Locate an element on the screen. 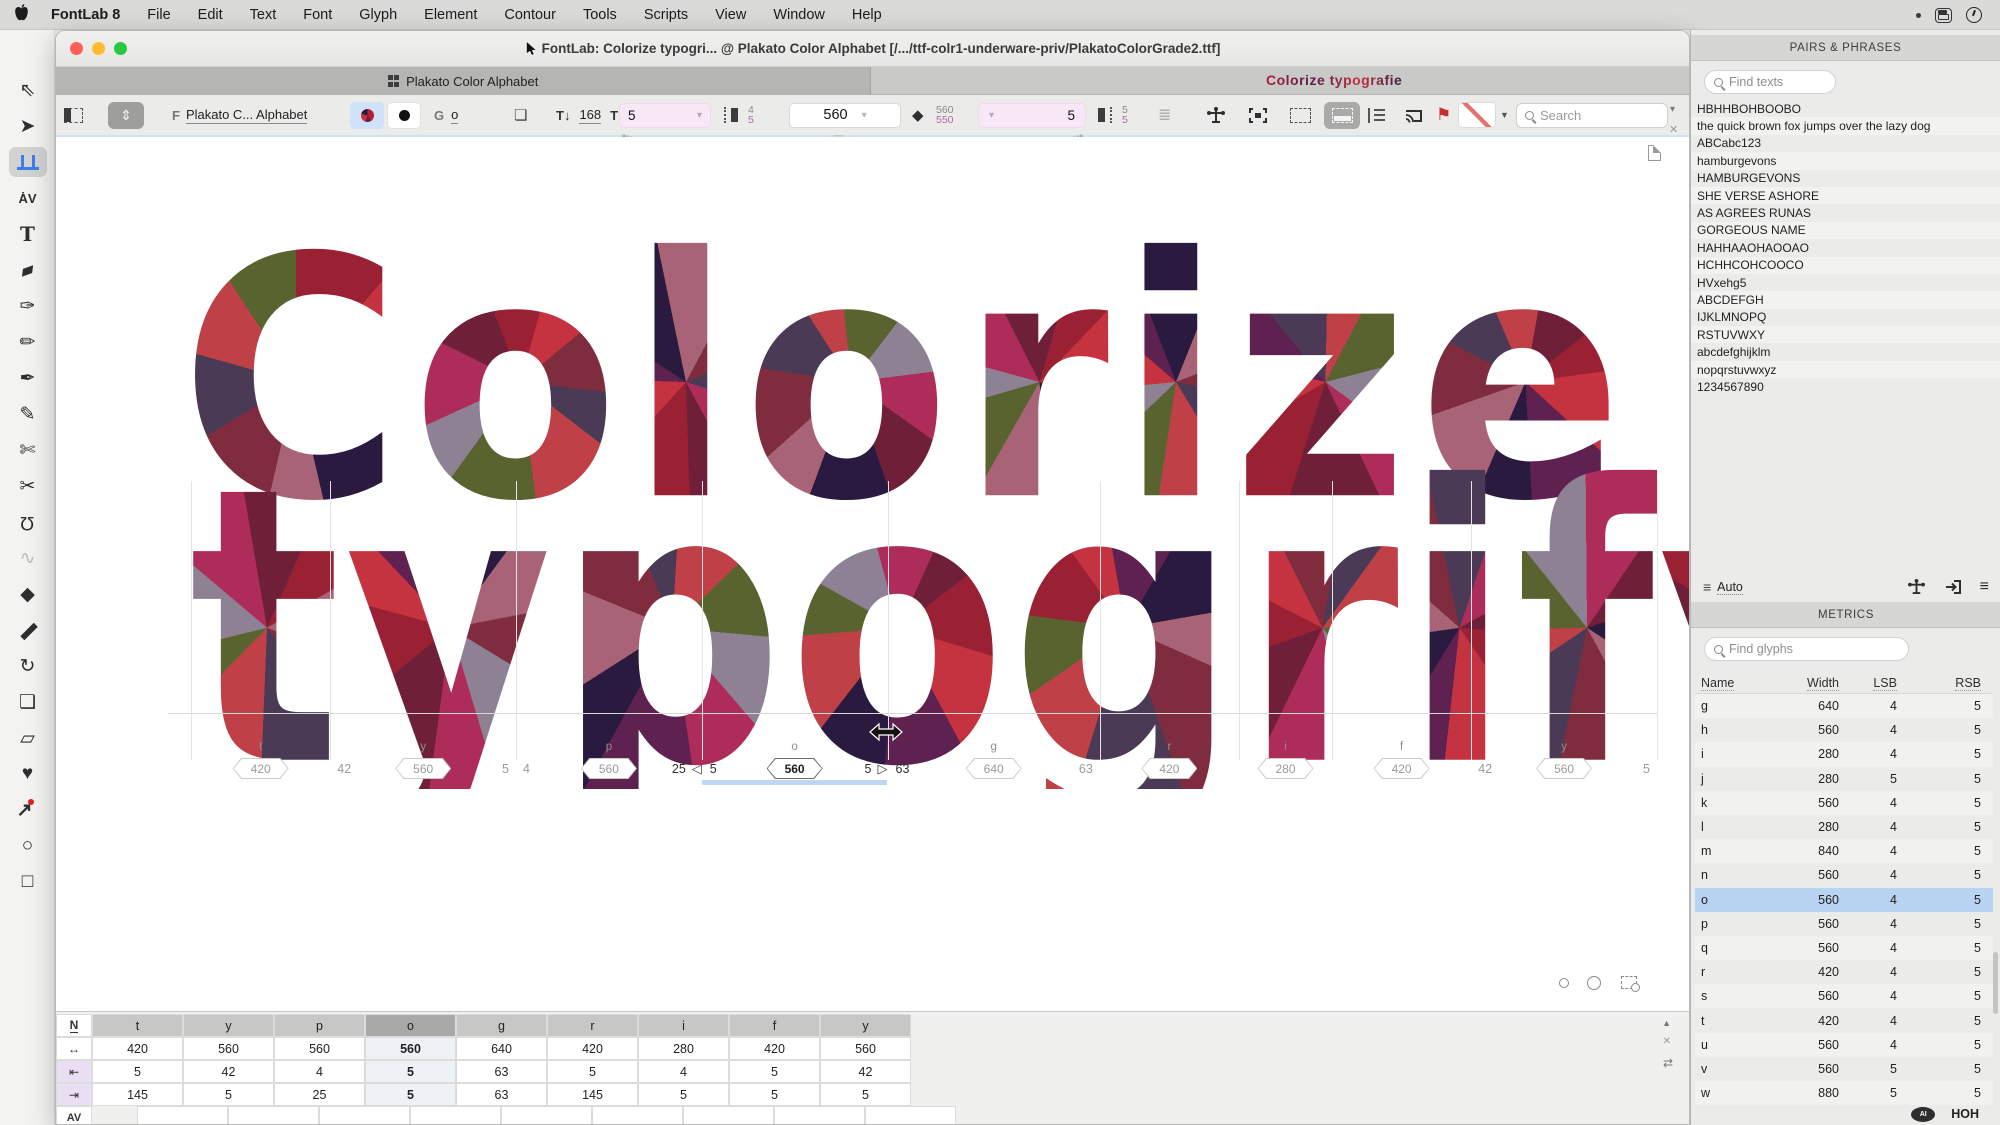  export-icon is located at coordinates (1953, 587).